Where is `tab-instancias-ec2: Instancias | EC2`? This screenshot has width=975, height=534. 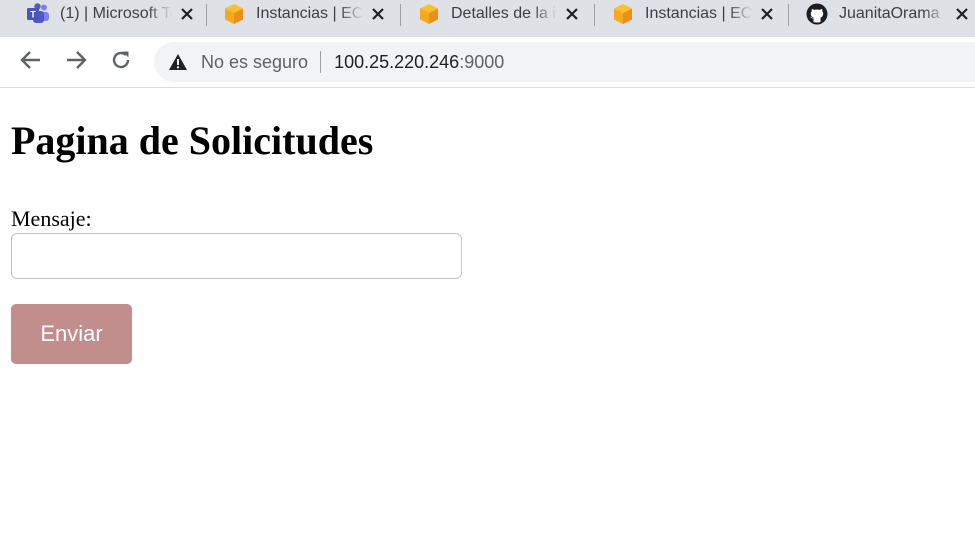
tab-instancias-ec2: Instancias | EC2 is located at coordinates (304, 13).